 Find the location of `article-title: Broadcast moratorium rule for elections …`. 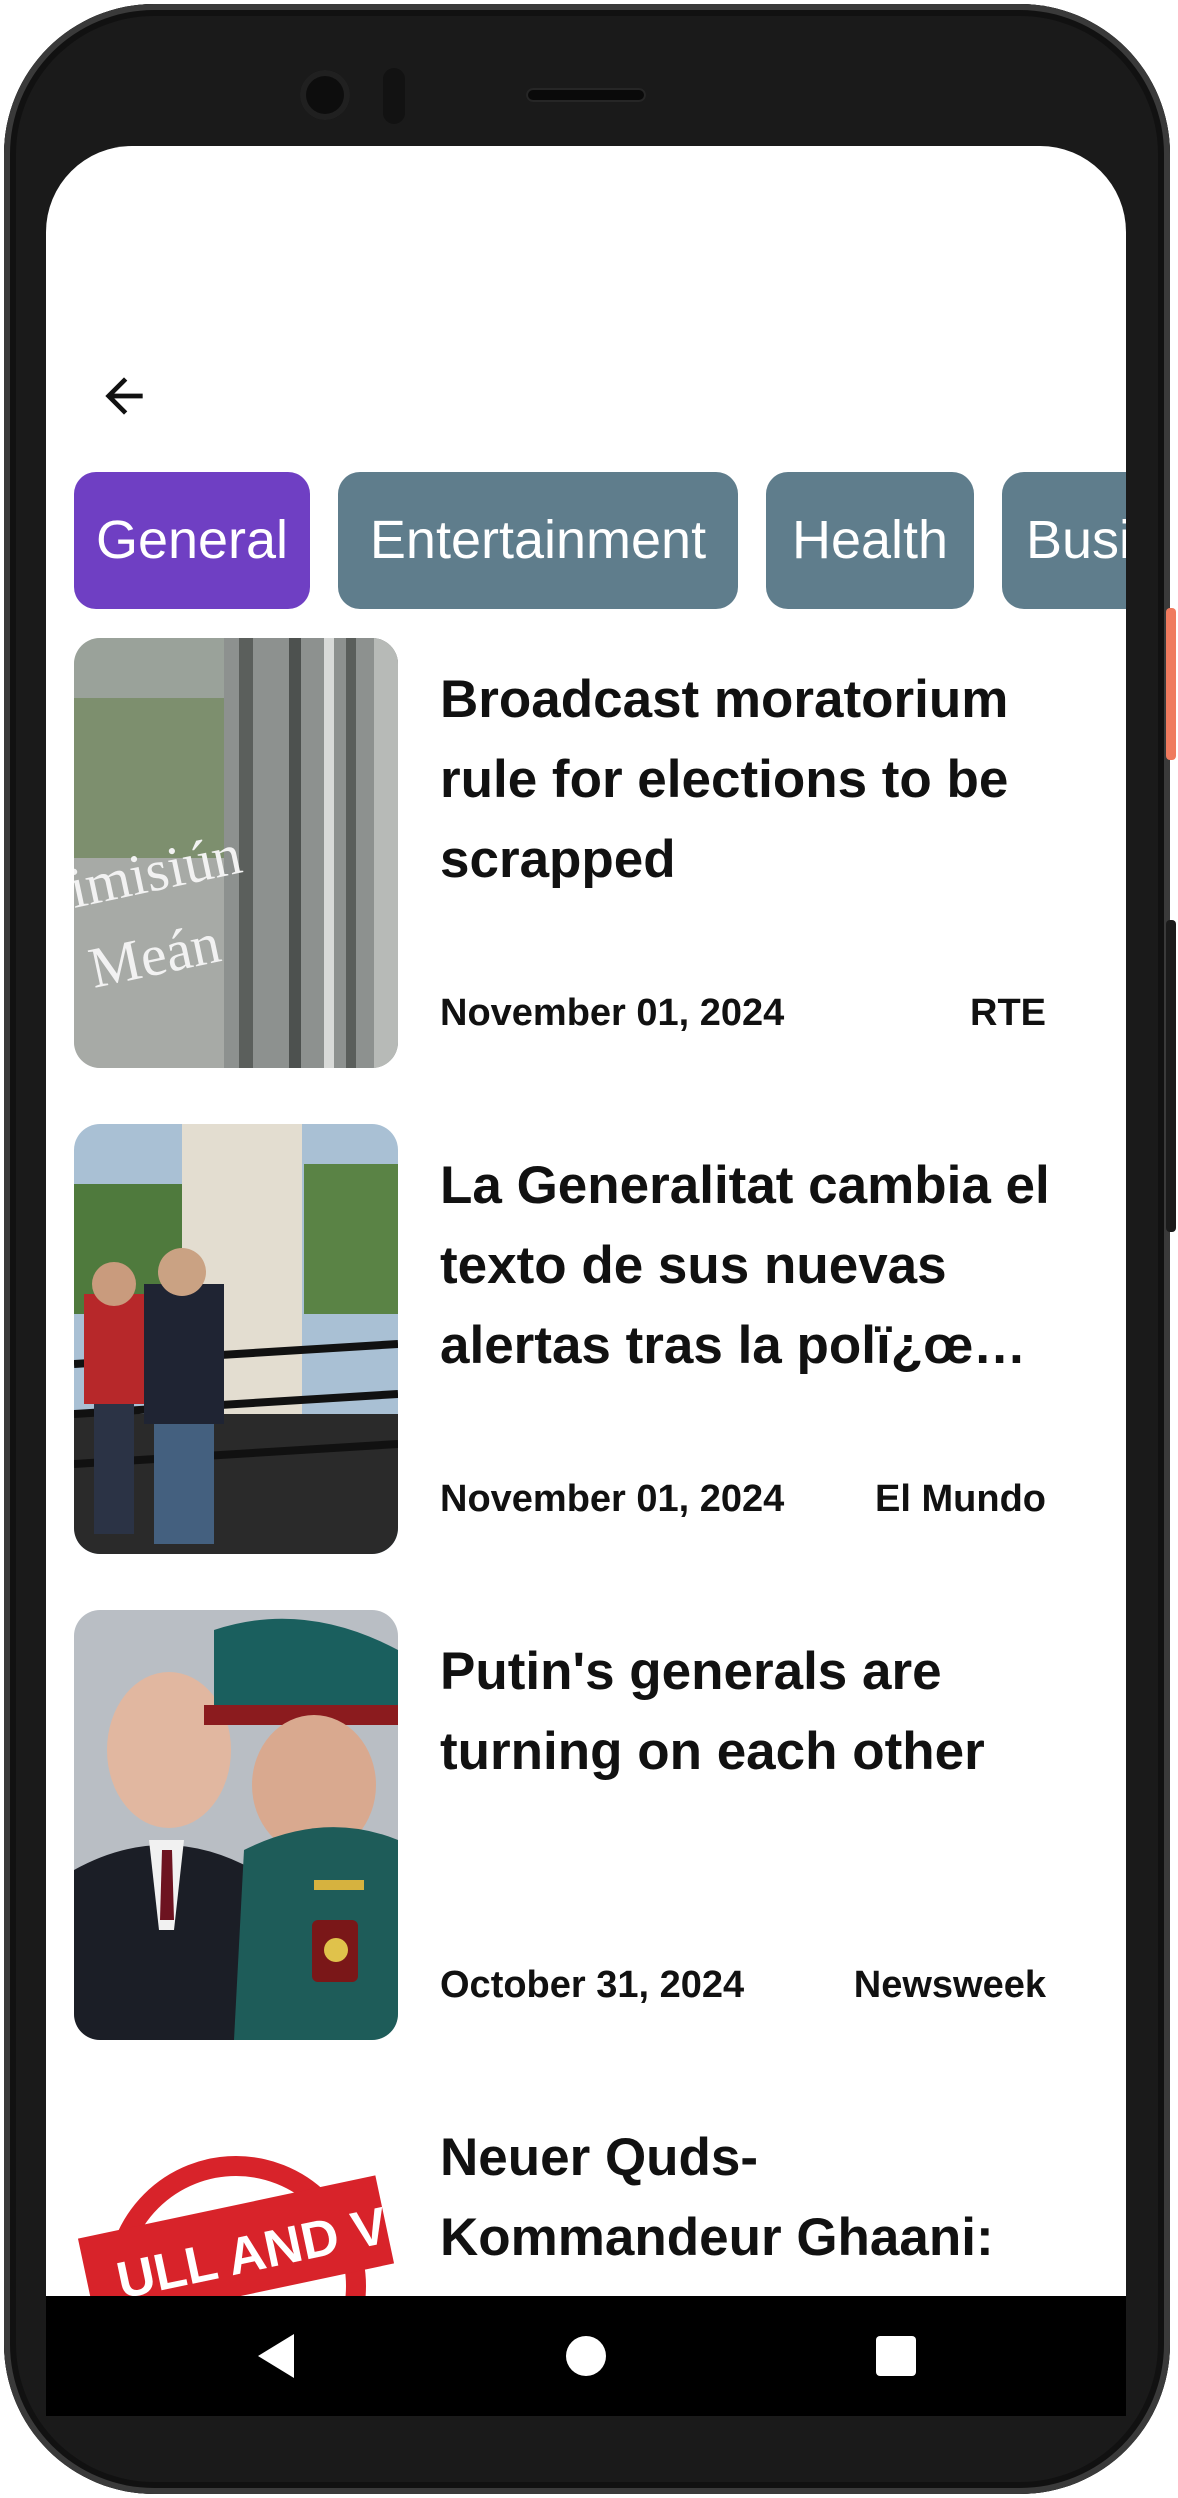

article-title: Broadcast moratorium rule for elections … is located at coordinates (724, 779).